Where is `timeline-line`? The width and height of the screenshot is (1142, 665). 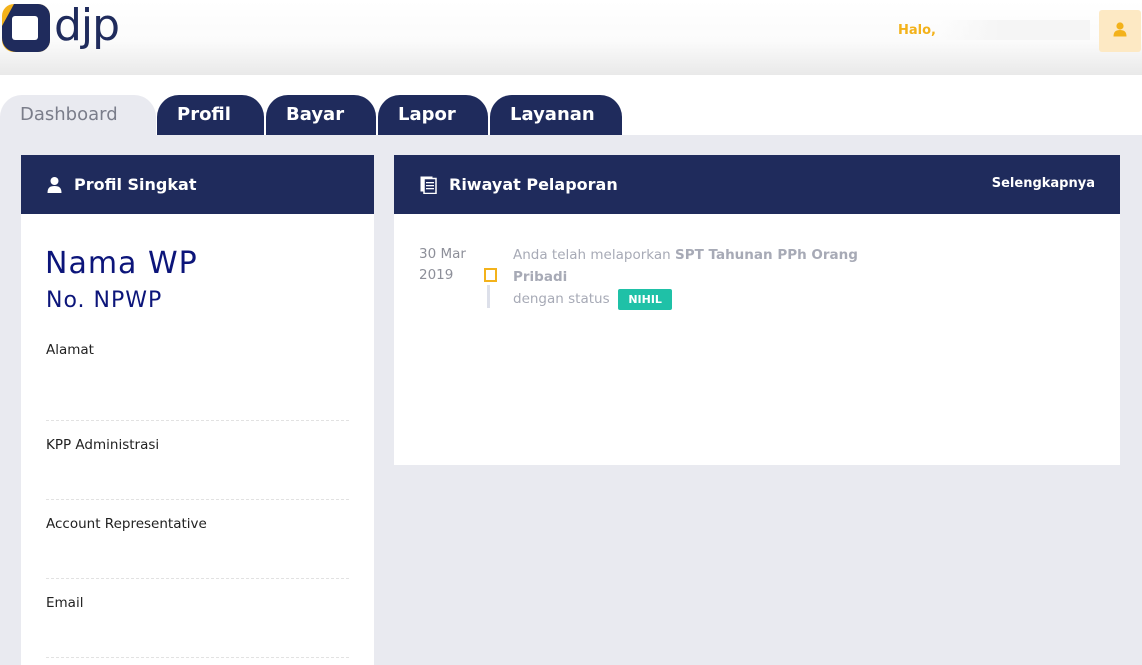 timeline-line is located at coordinates (488, 296).